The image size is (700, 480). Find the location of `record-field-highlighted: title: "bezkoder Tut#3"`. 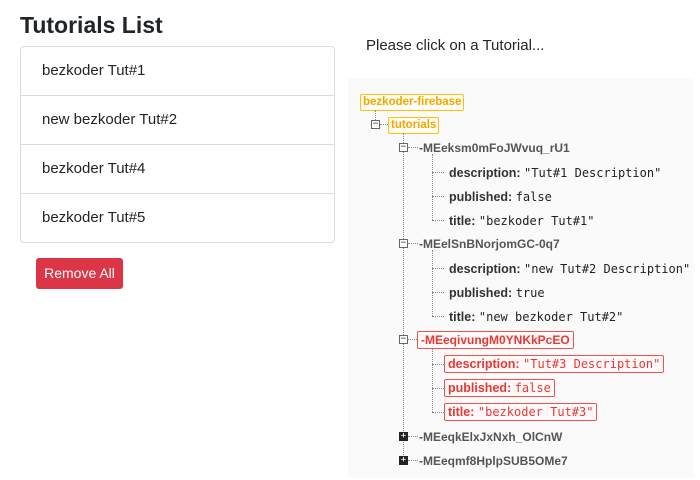

record-field-highlighted: title: "bezkoder Tut#3" is located at coordinates (521, 412).